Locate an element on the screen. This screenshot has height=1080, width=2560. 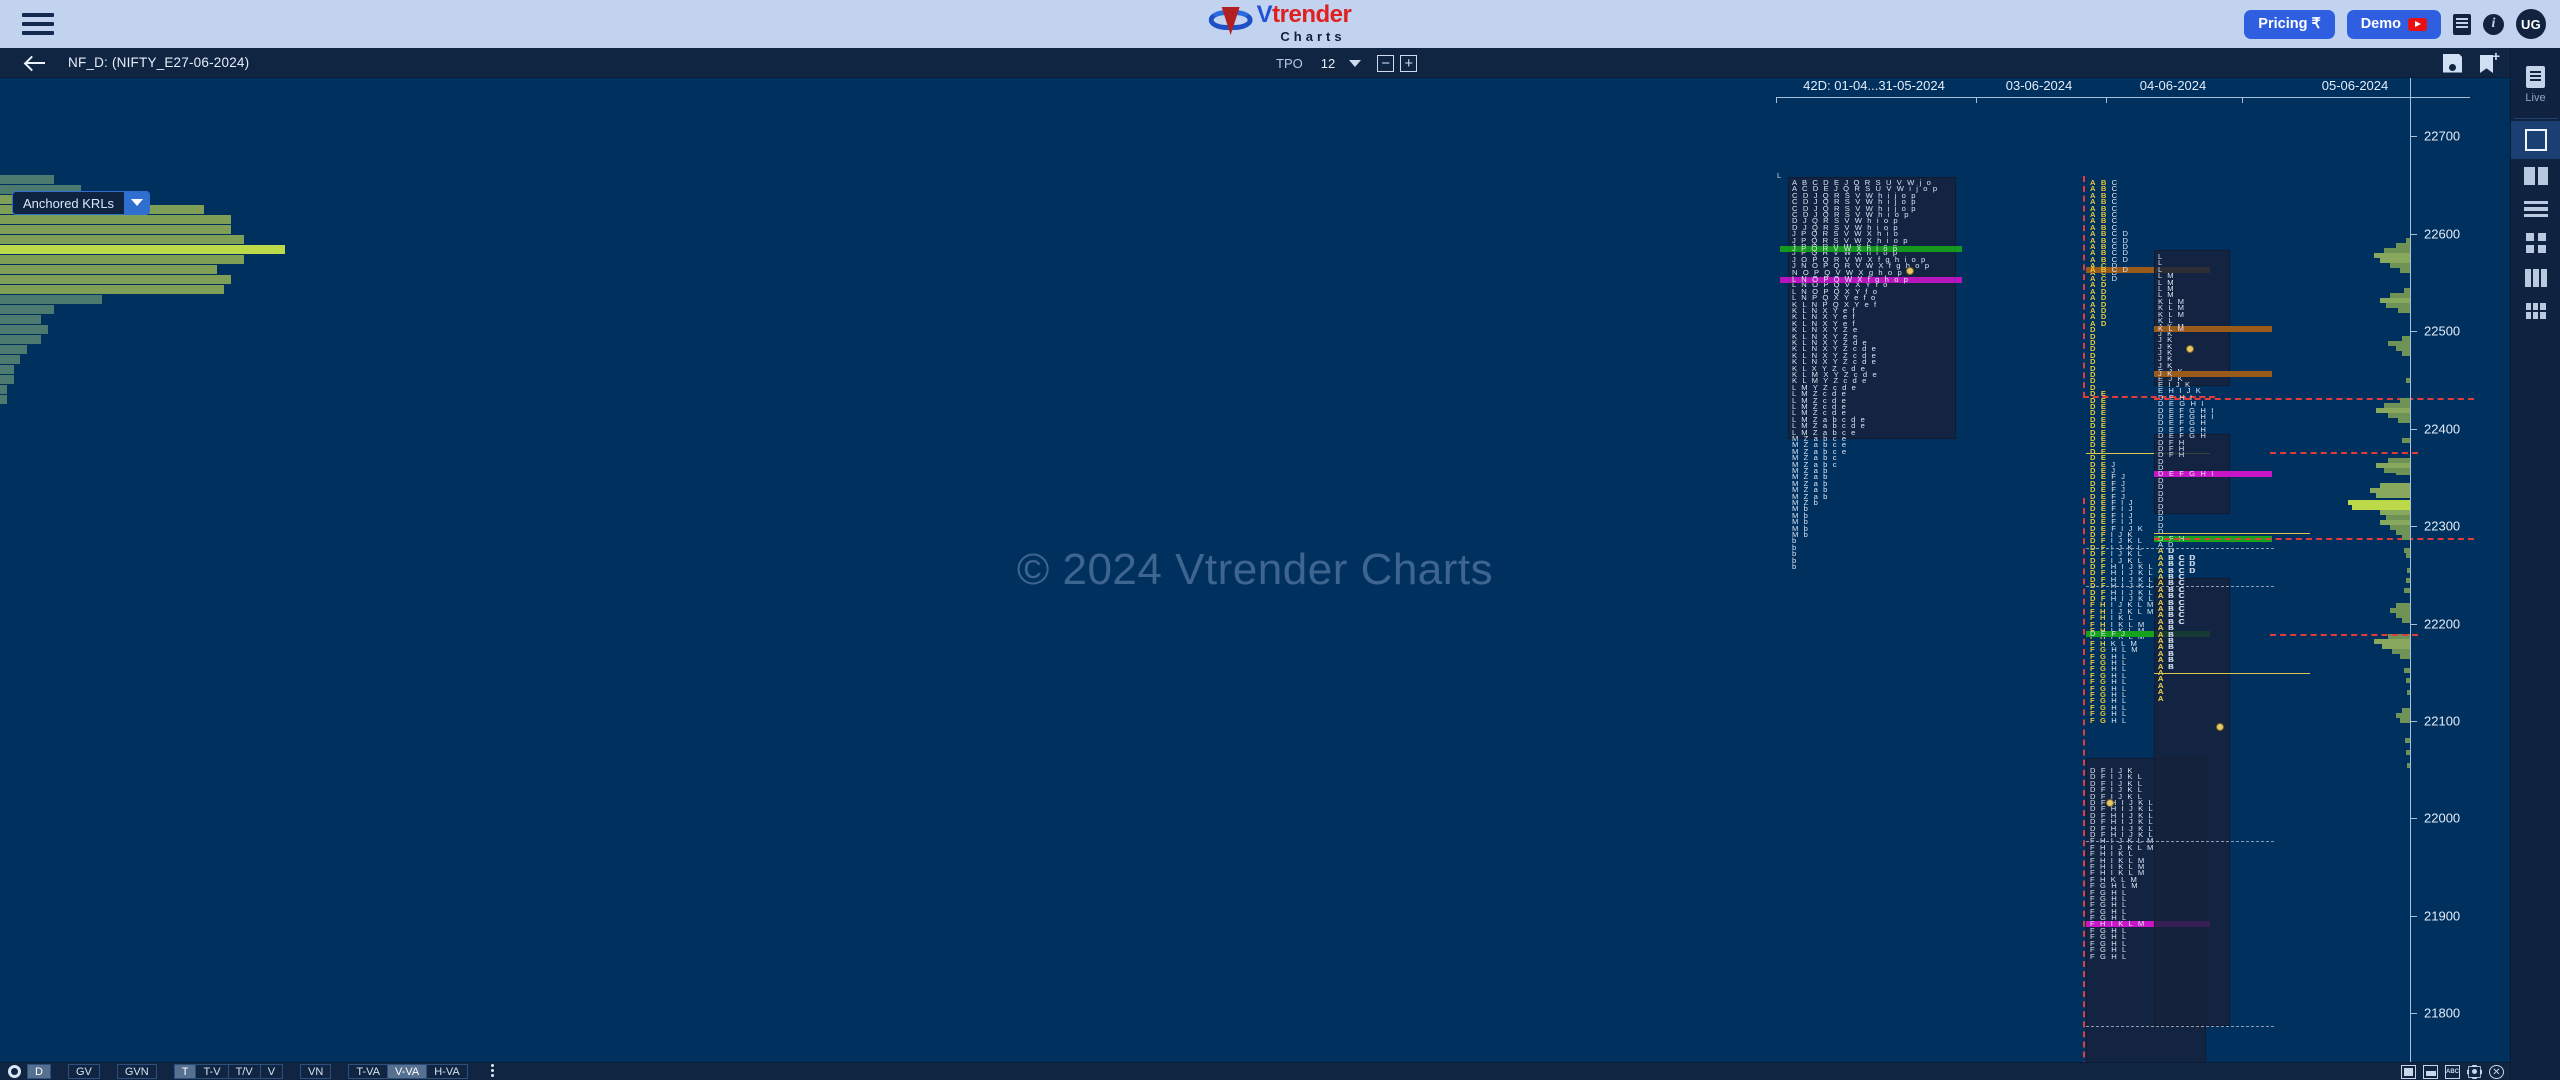
mode-button-t-v: T/V is located at coordinates (244, 1071).